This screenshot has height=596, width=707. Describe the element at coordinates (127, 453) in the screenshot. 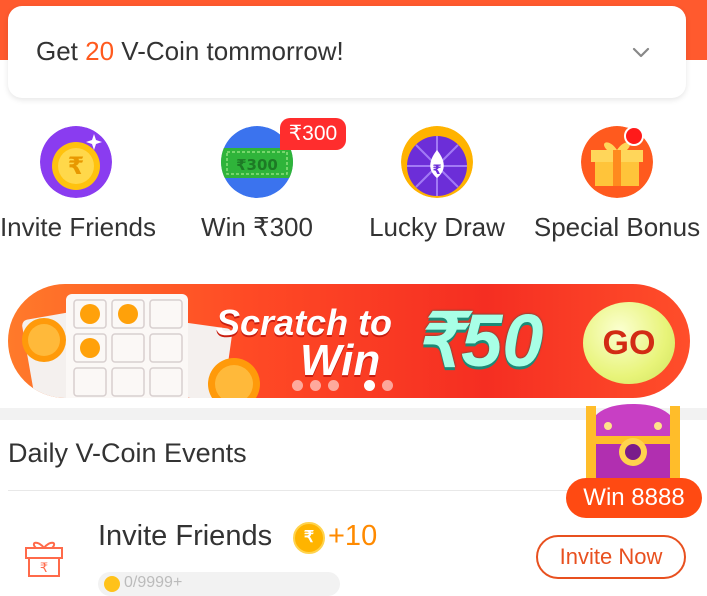

I see `section-title: Daily V-Coin Events` at that location.